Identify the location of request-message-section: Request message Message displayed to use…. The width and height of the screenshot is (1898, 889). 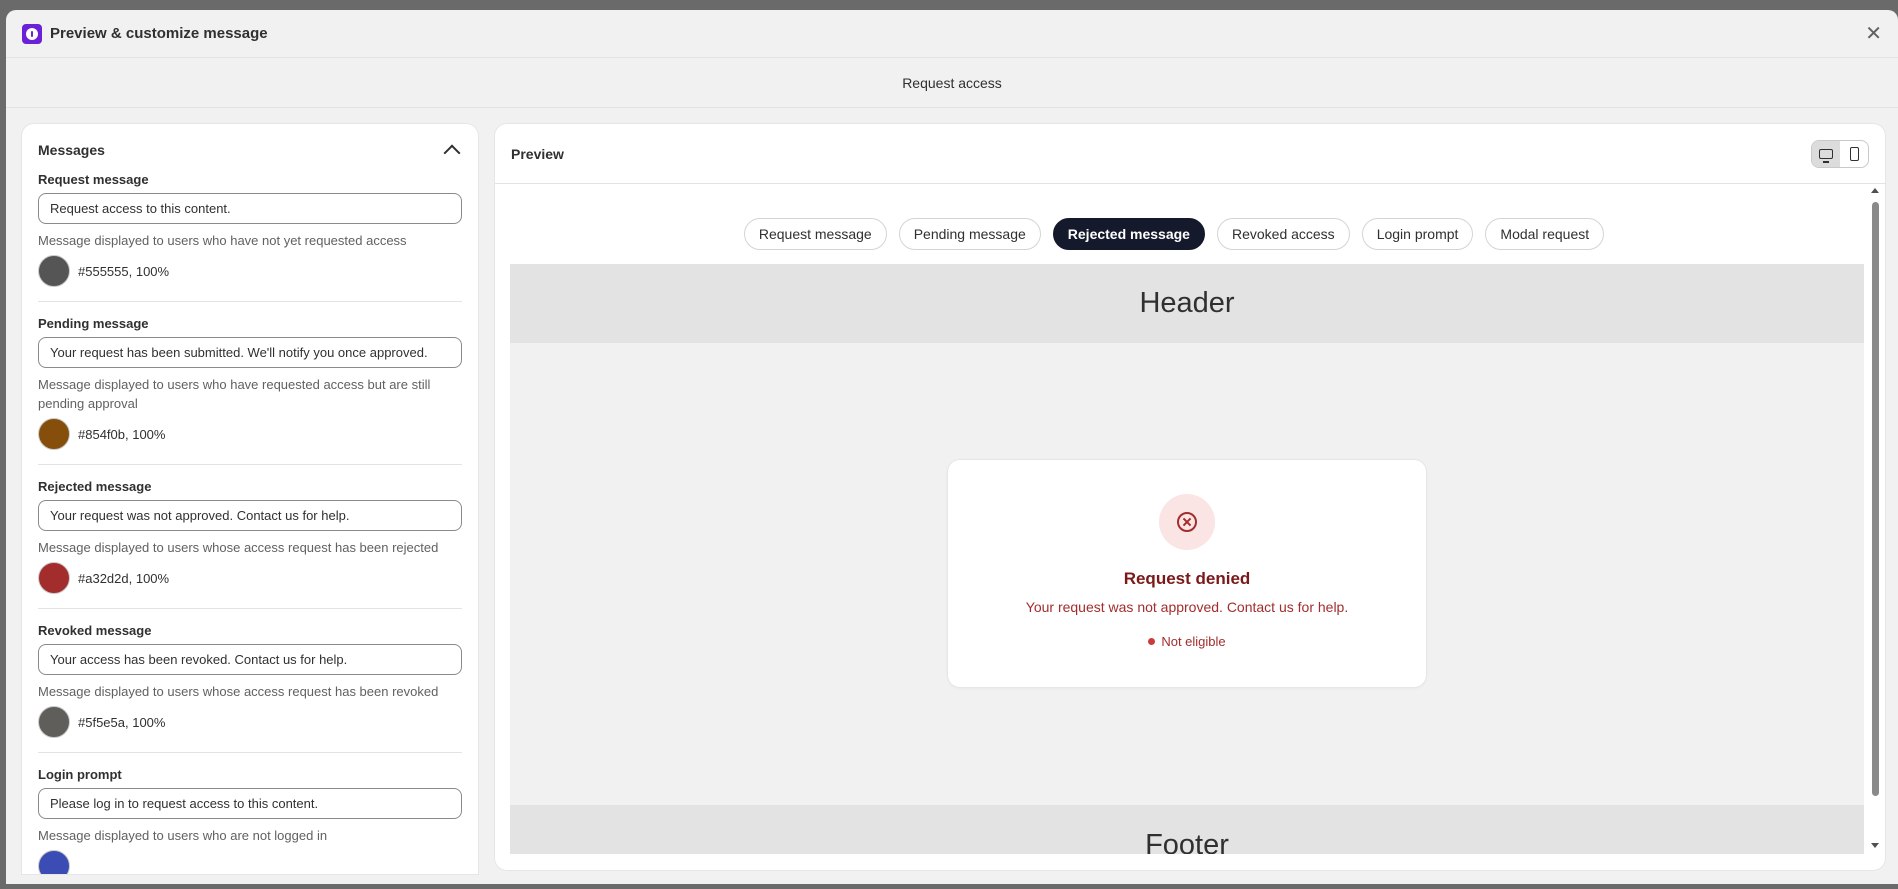
(250, 237).